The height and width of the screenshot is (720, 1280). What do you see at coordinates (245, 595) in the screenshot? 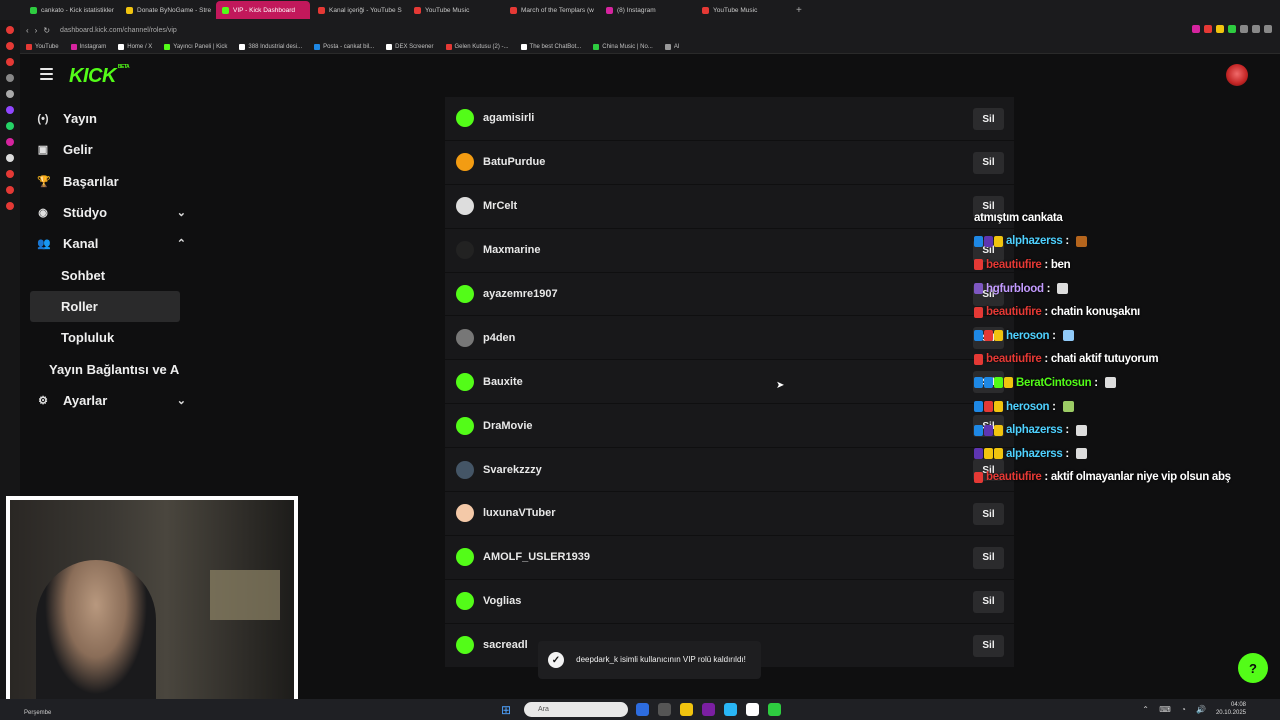
I see `wall-map` at bounding box center [245, 595].